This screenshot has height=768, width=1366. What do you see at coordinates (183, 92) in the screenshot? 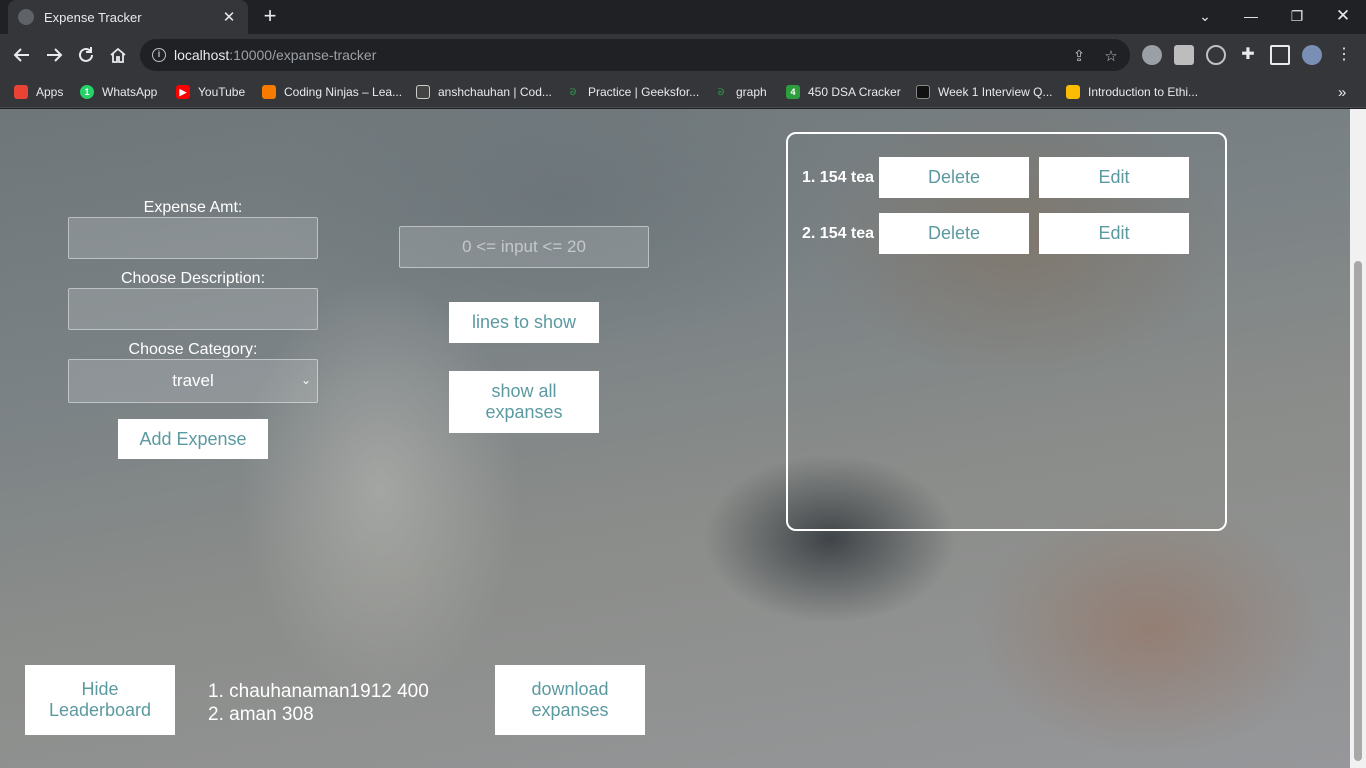
I see `youtube-icon: ▶` at bounding box center [183, 92].